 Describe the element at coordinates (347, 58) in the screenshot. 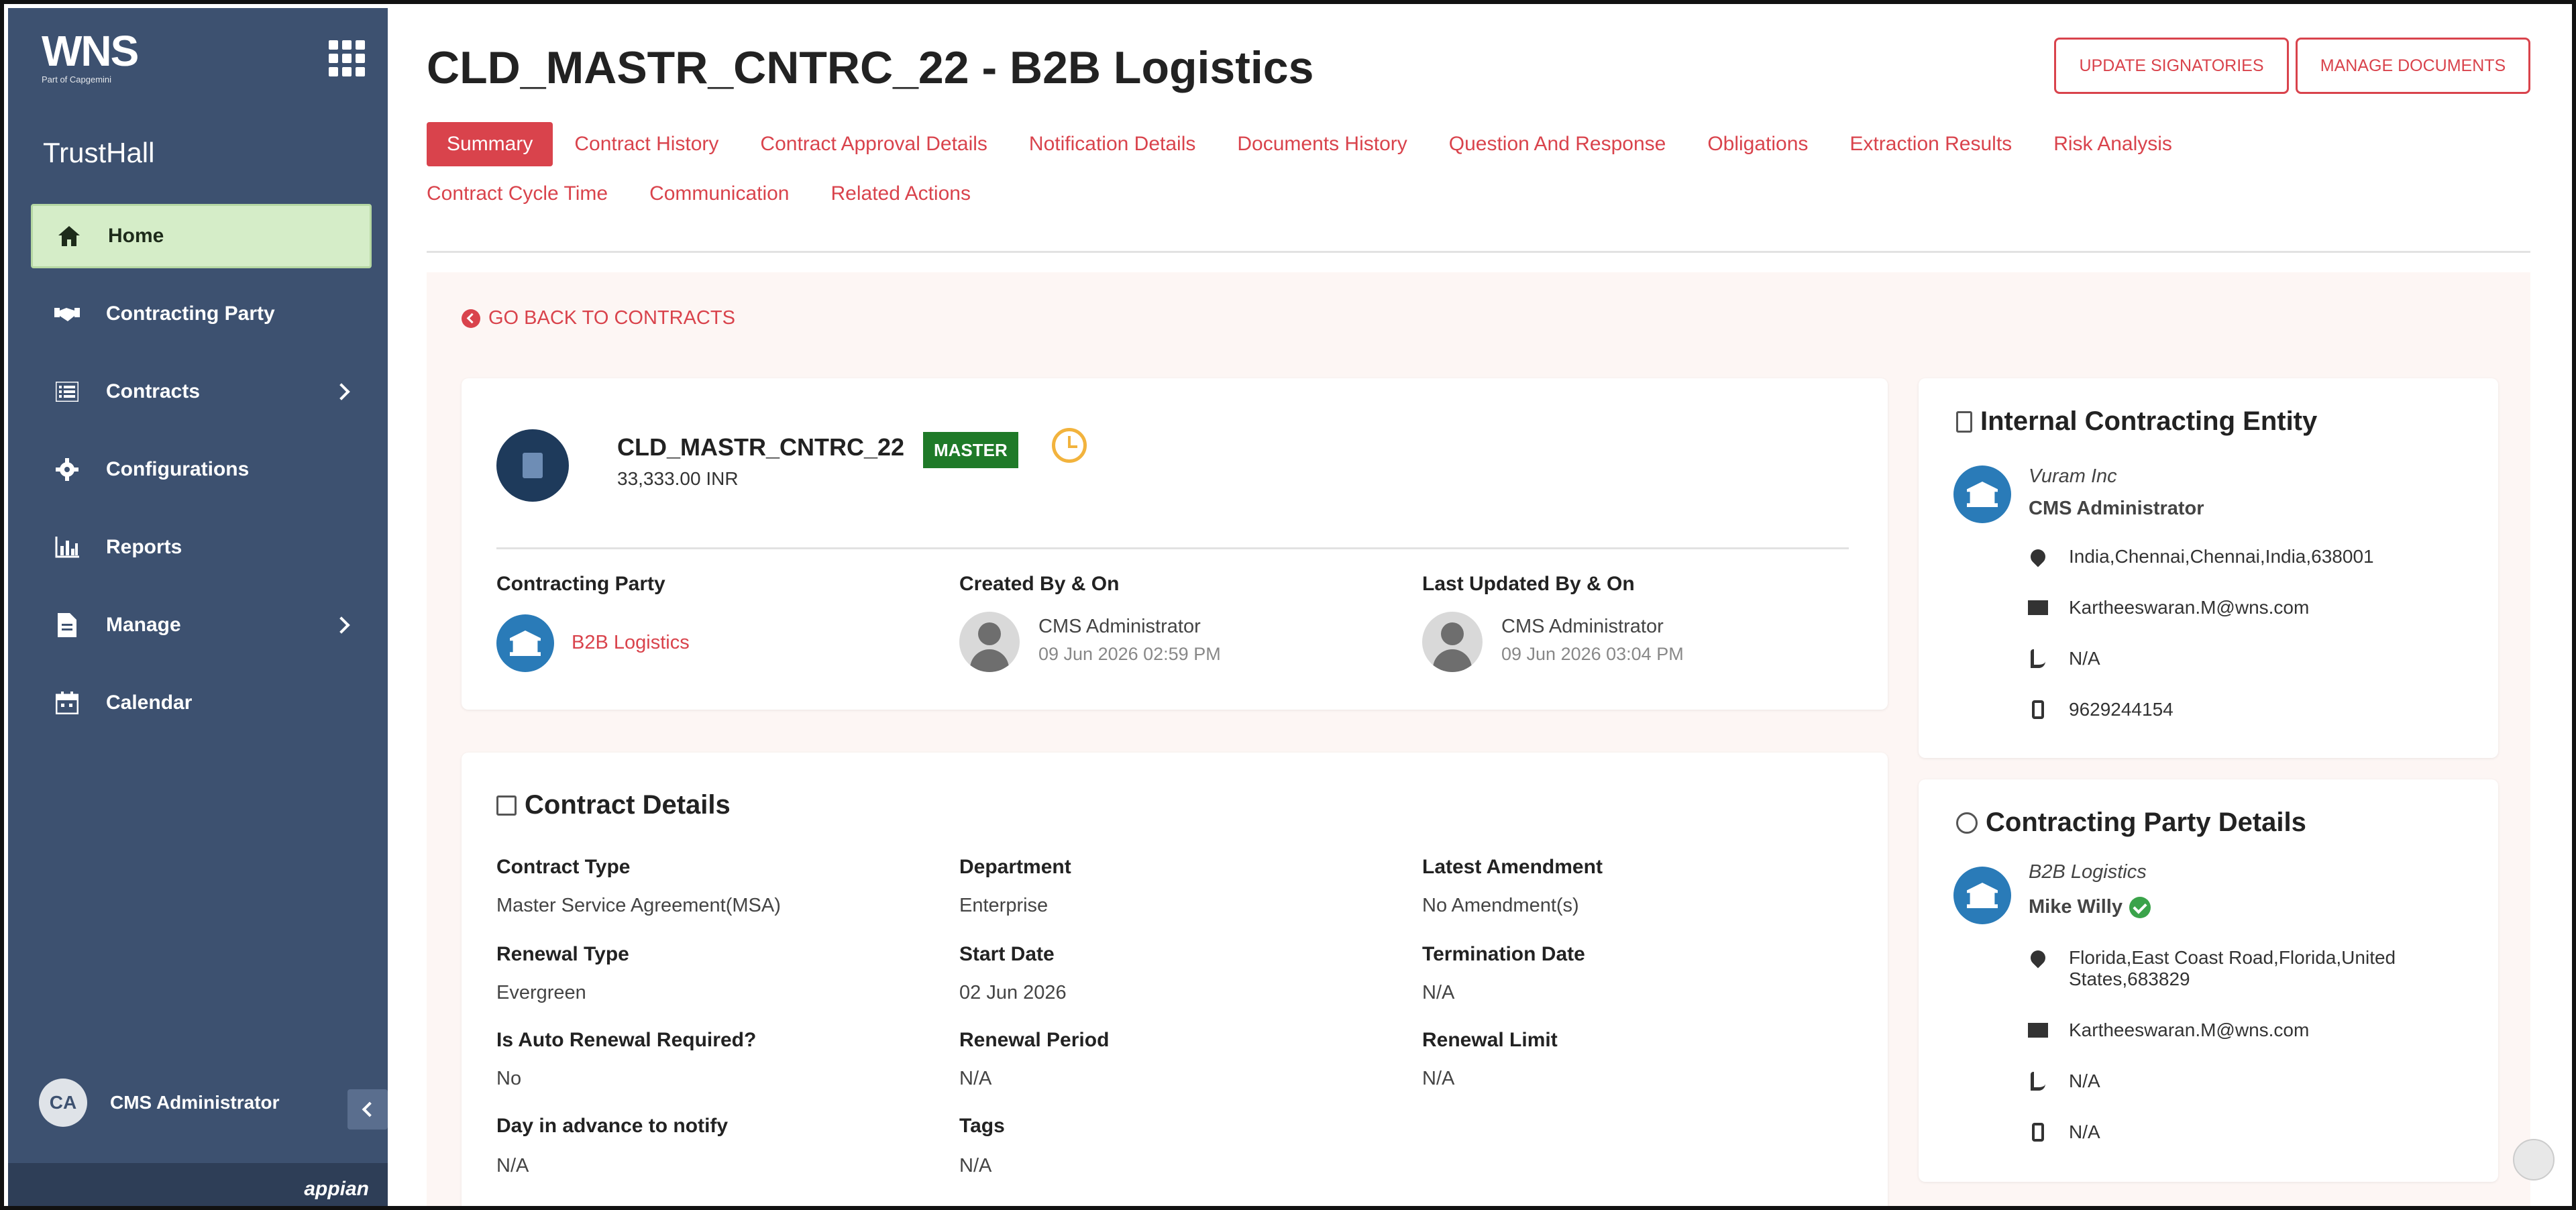

I see `app-grid-icon` at that location.